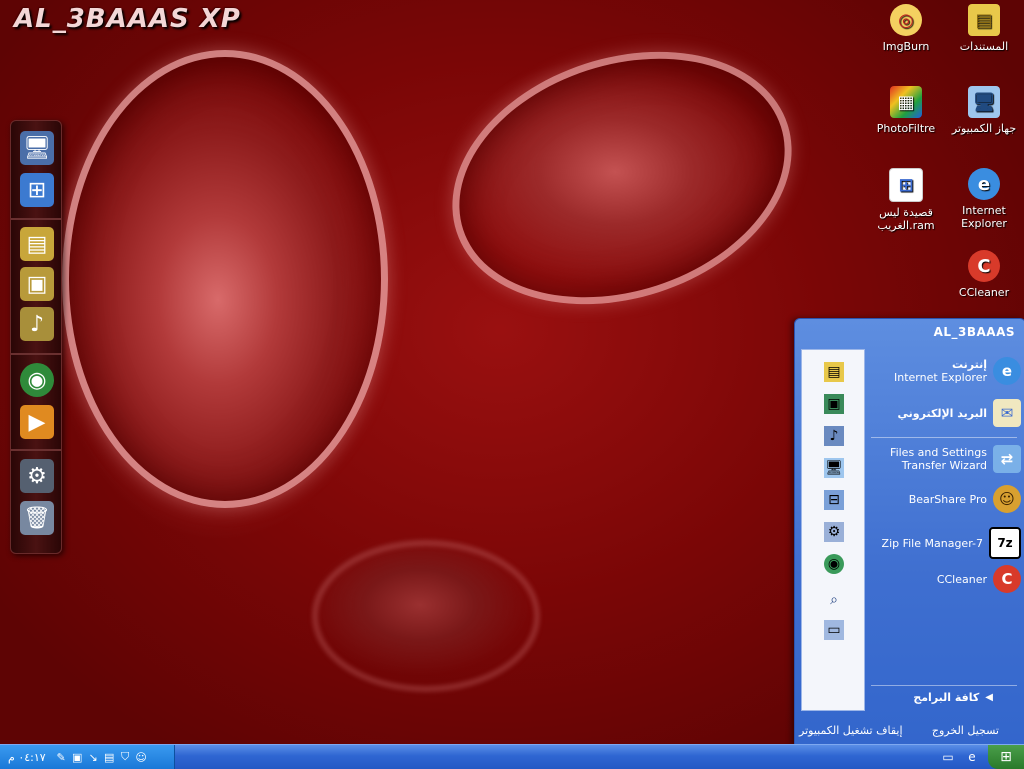 This screenshot has width=1024, height=769. I want to click on connect-icon: ◉, so click(834, 564).